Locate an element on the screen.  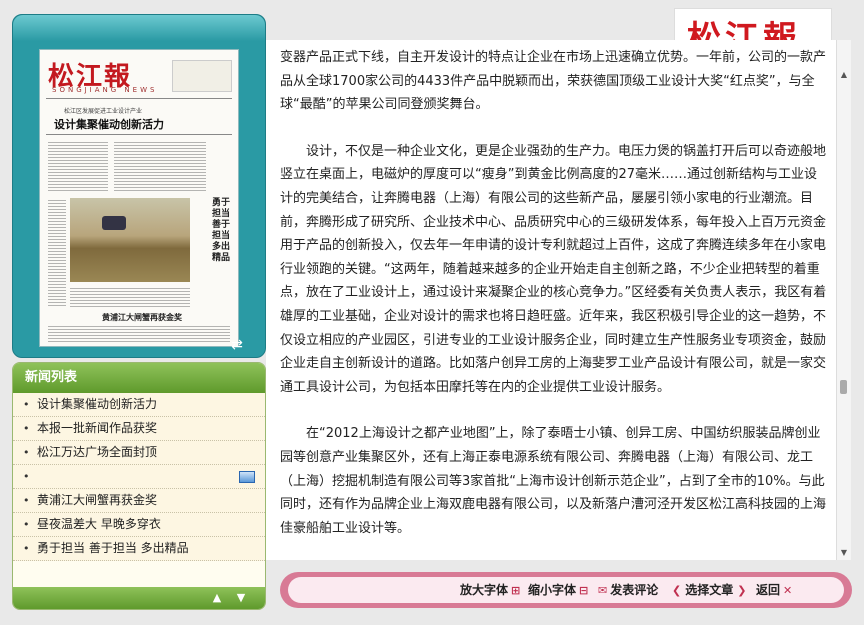
close-icon: ✕ is located at coordinates (788, 590).